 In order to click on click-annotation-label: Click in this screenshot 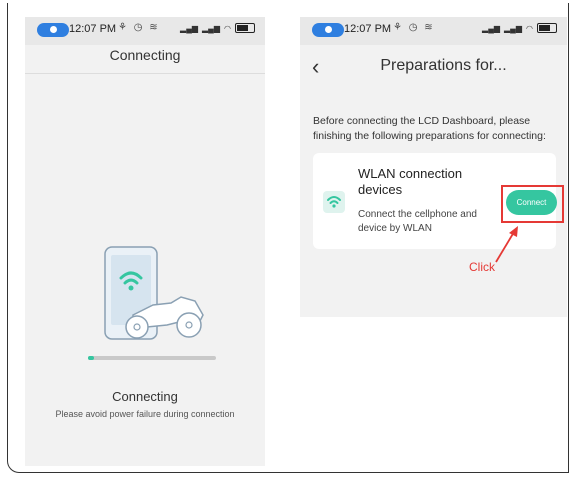, I will do `click(482, 267)`.